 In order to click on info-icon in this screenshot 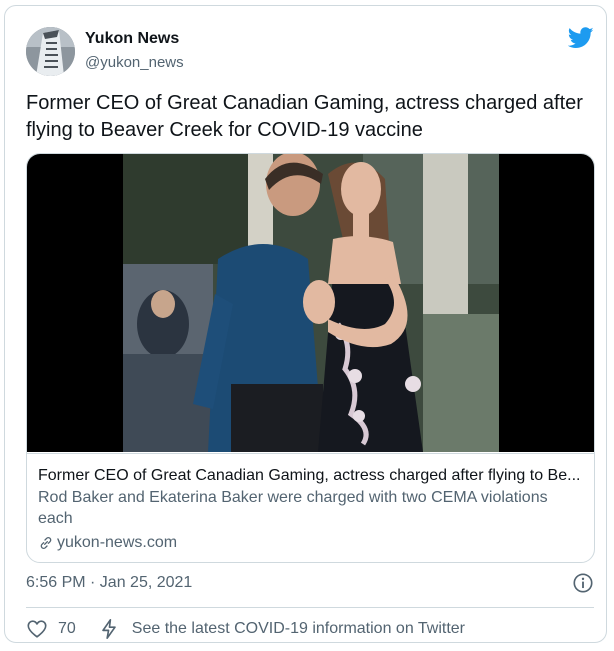, I will do `click(583, 583)`.